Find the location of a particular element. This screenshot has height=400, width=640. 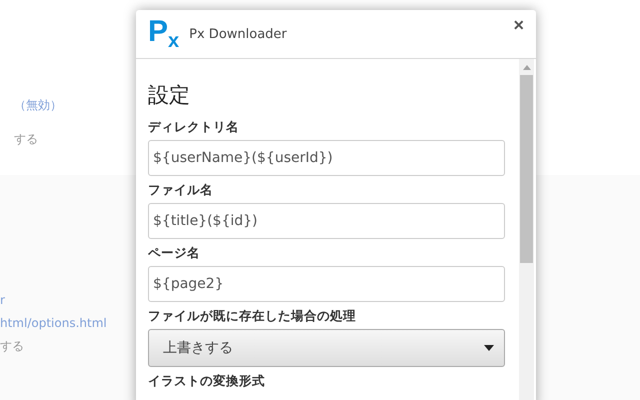

logo: P$_{x}$ is located at coordinates (164, 34).